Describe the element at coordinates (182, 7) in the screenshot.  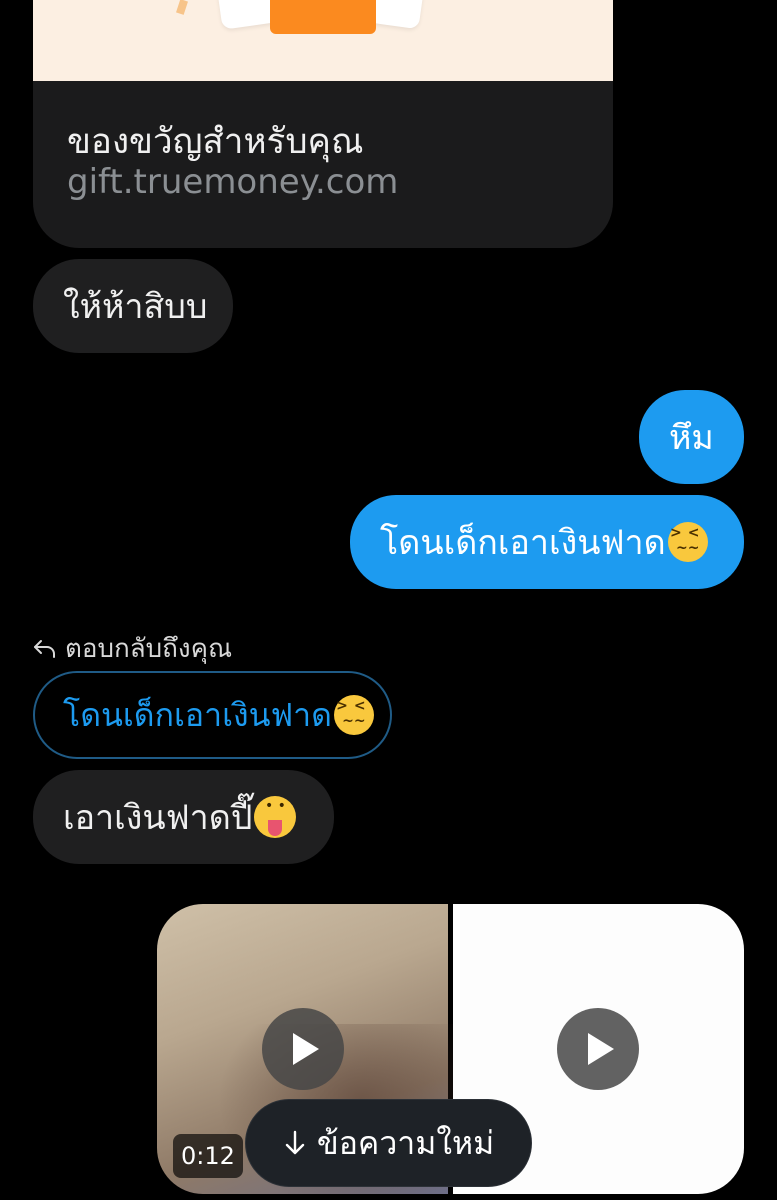
I see `confetti-decoration` at that location.